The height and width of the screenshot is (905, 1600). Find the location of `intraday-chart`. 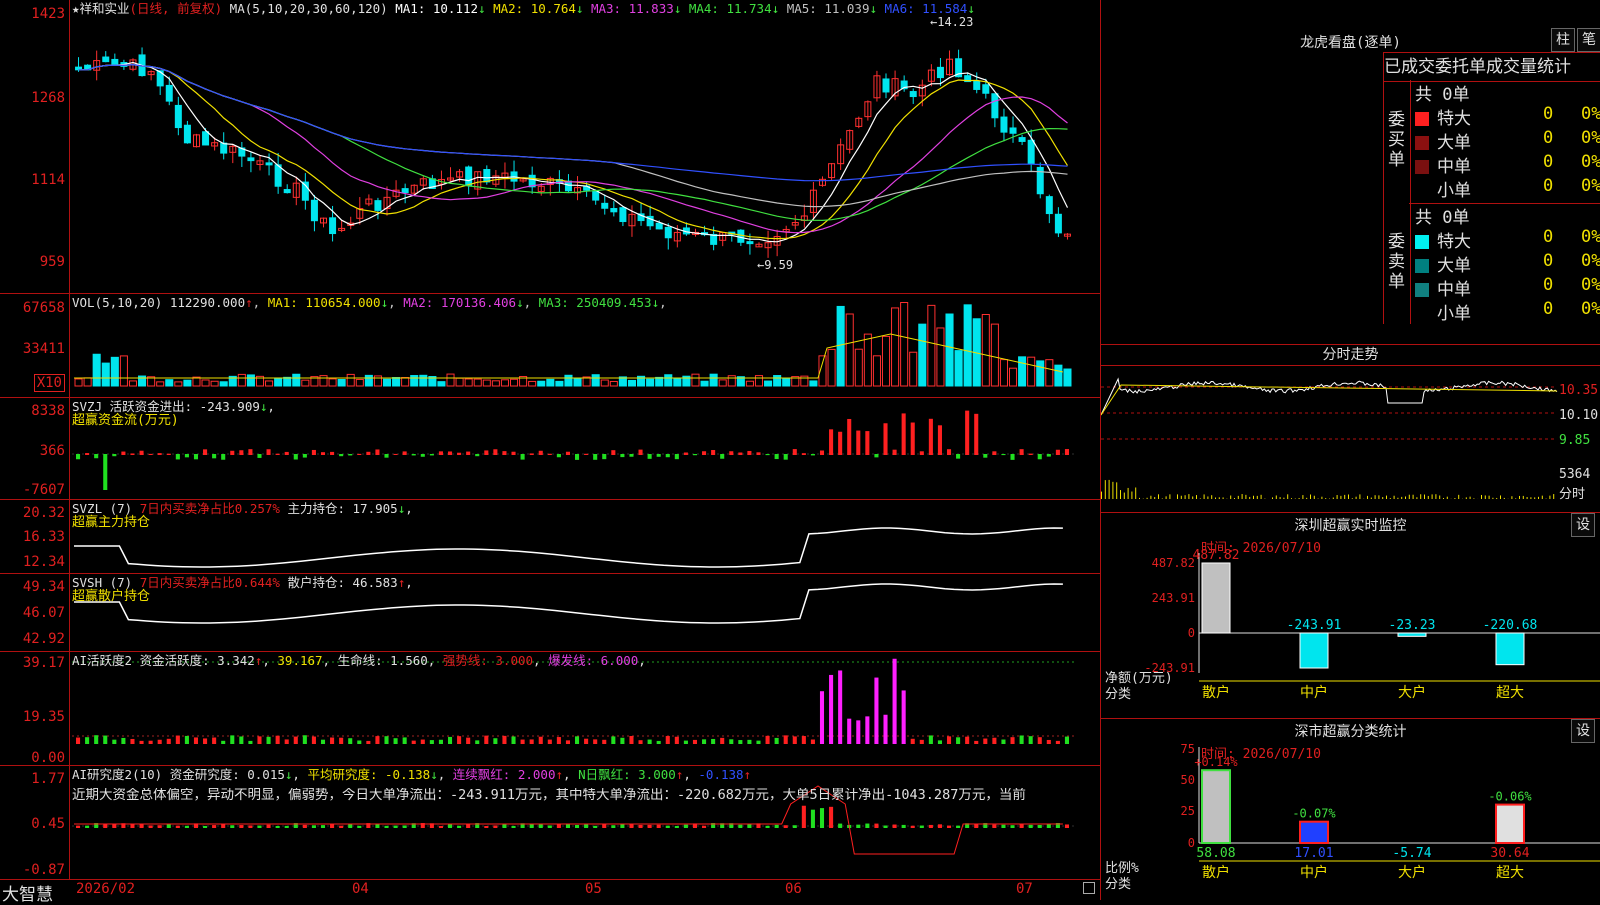

intraday-chart is located at coordinates (1350, 429).